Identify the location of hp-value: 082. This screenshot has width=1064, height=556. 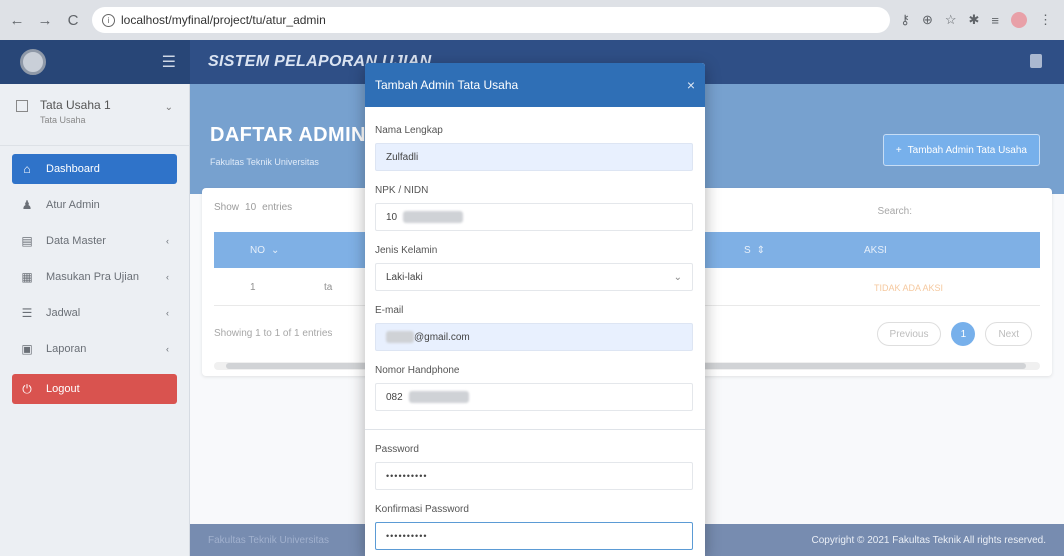
(394, 397).